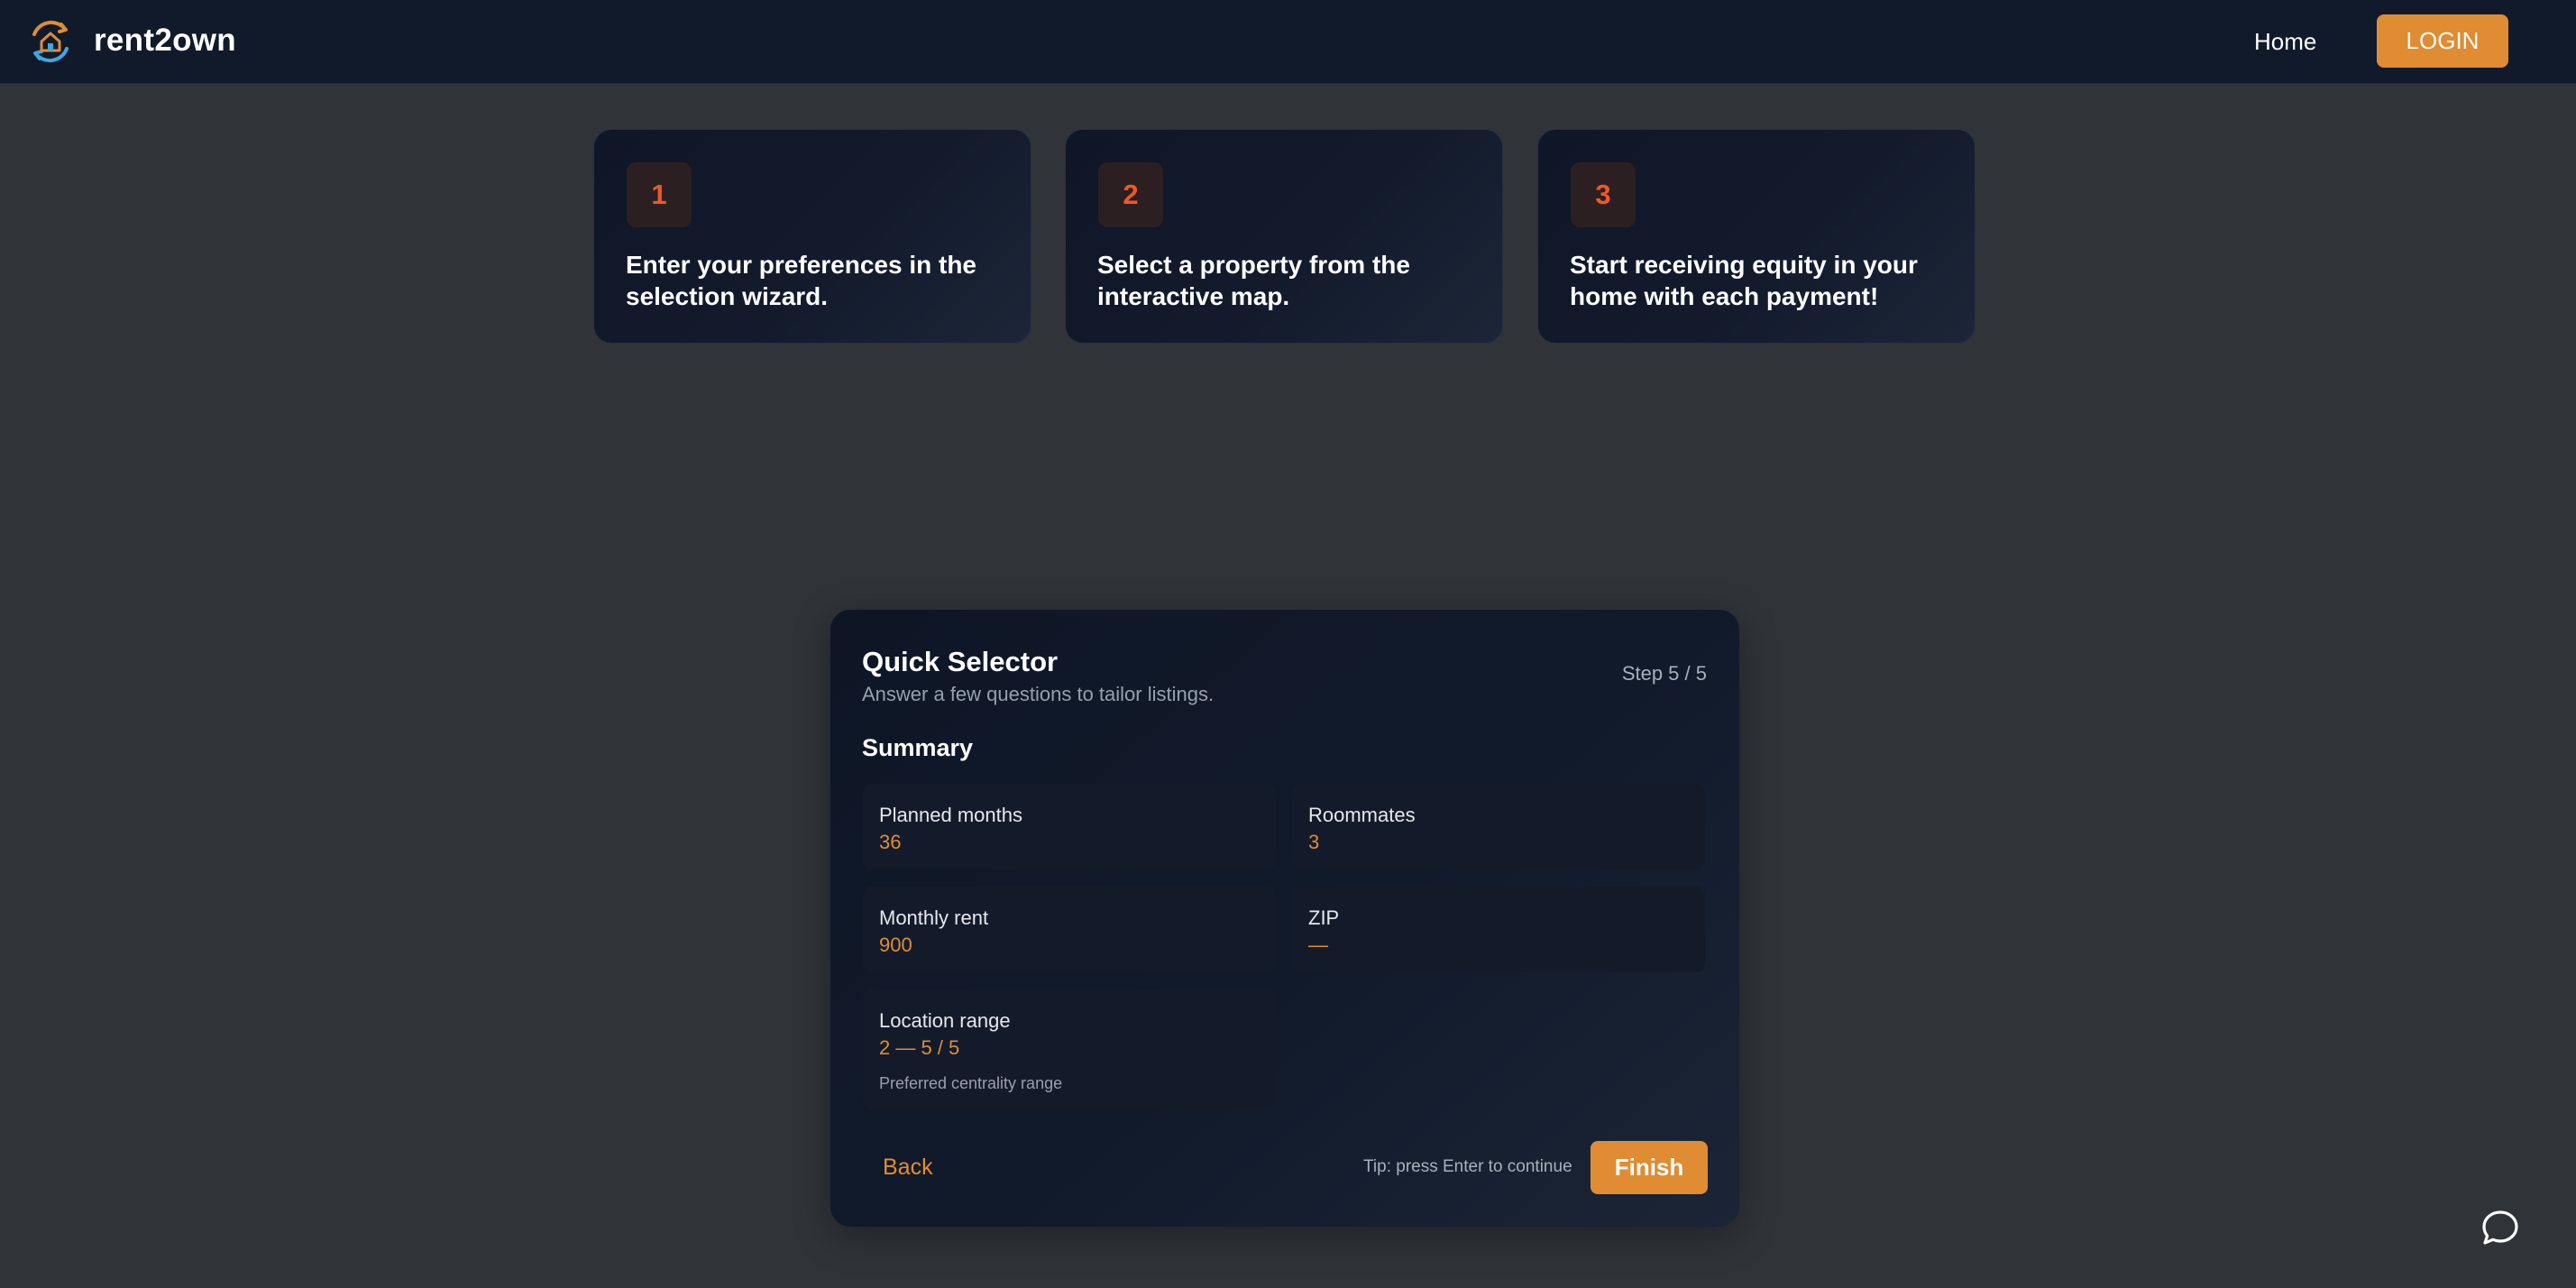  I want to click on step-number-badge: 1, so click(659, 194).